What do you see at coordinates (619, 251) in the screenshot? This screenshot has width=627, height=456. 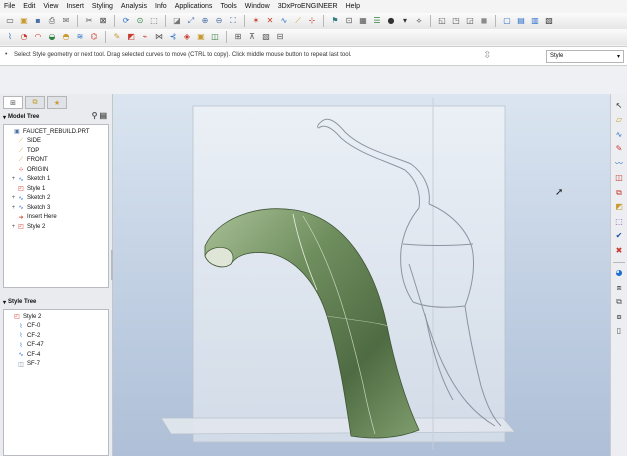 I see `cancel-x-icon: ✖` at bounding box center [619, 251].